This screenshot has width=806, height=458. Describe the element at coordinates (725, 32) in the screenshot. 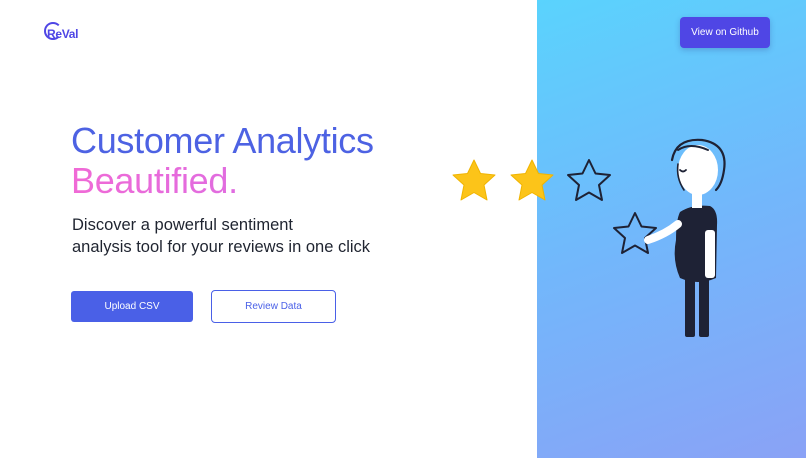

I see `view-on-github-button: View on Github` at that location.